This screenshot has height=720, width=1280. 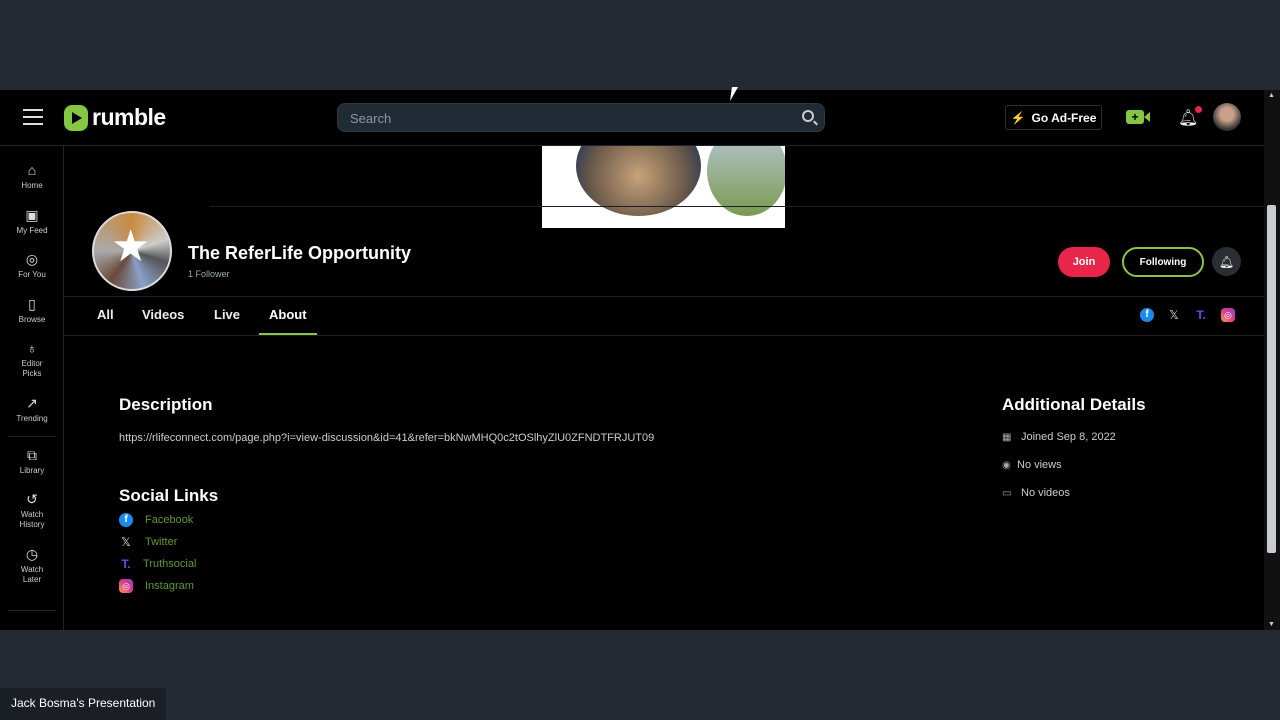 What do you see at coordinates (33, 117) in the screenshot?
I see `menu-icon` at bounding box center [33, 117].